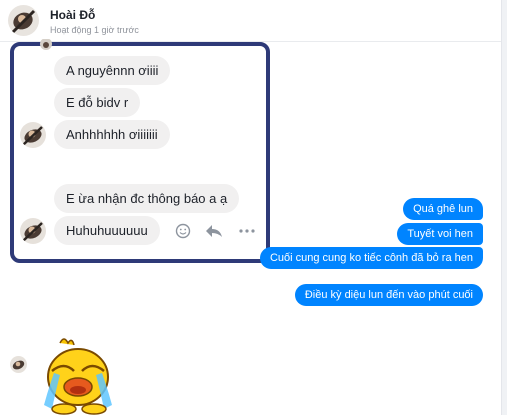 This screenshot has width=507, height=415. Describe the element at coordinates (504, 207) in the screenshot. I see `scrollbar` at that location.